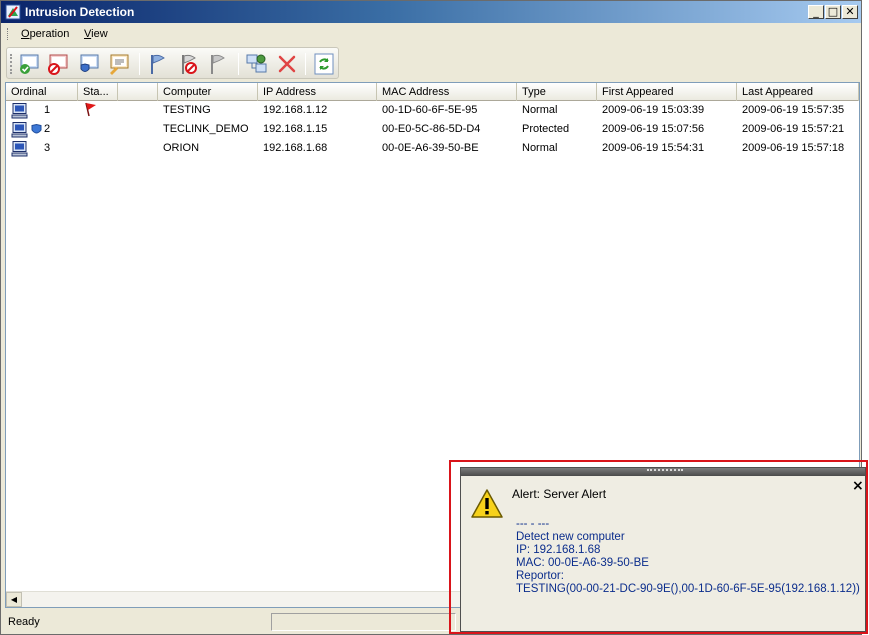  What do you see at coordinates (295, 129) in the screenshot?
I see `ip-cell: 192.168.1.15` at bounding box center [295, 129].